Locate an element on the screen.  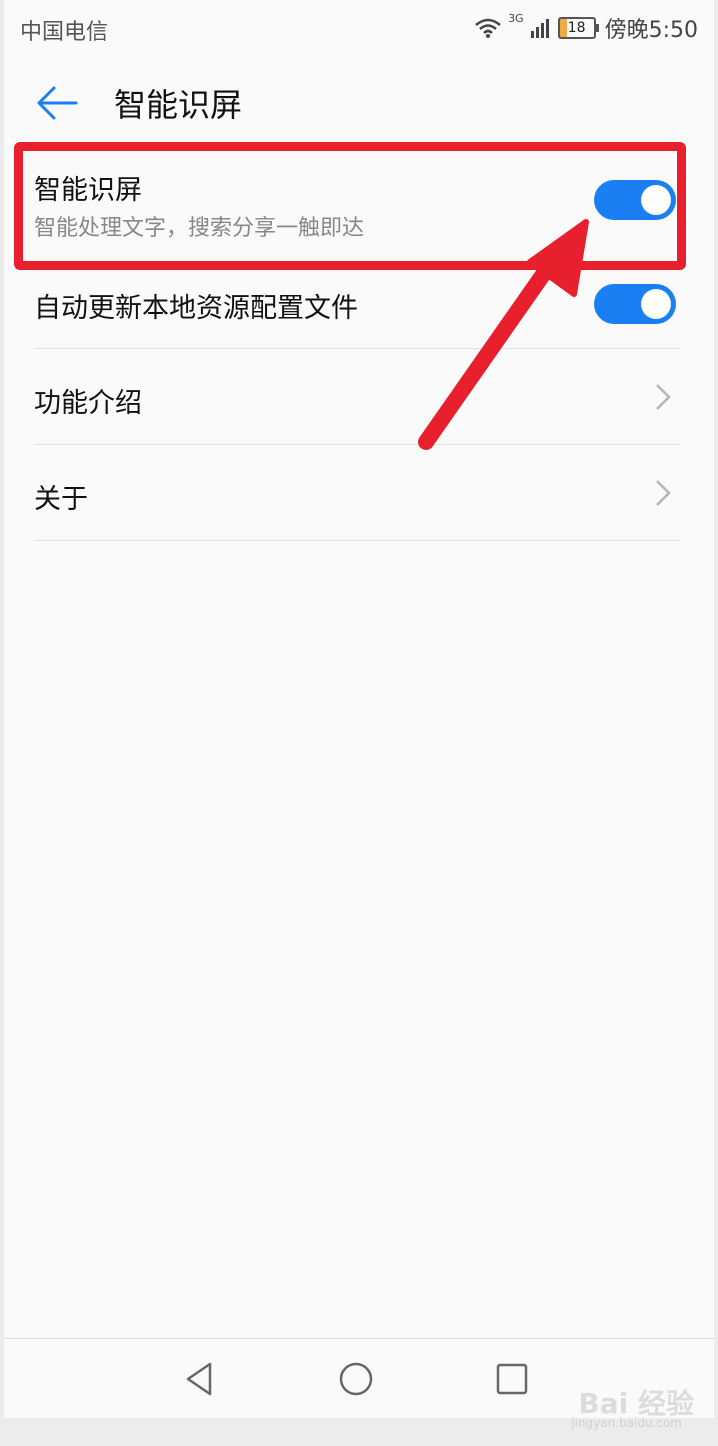
page-title: 智能识屏 is located at coordinates (178, 105).